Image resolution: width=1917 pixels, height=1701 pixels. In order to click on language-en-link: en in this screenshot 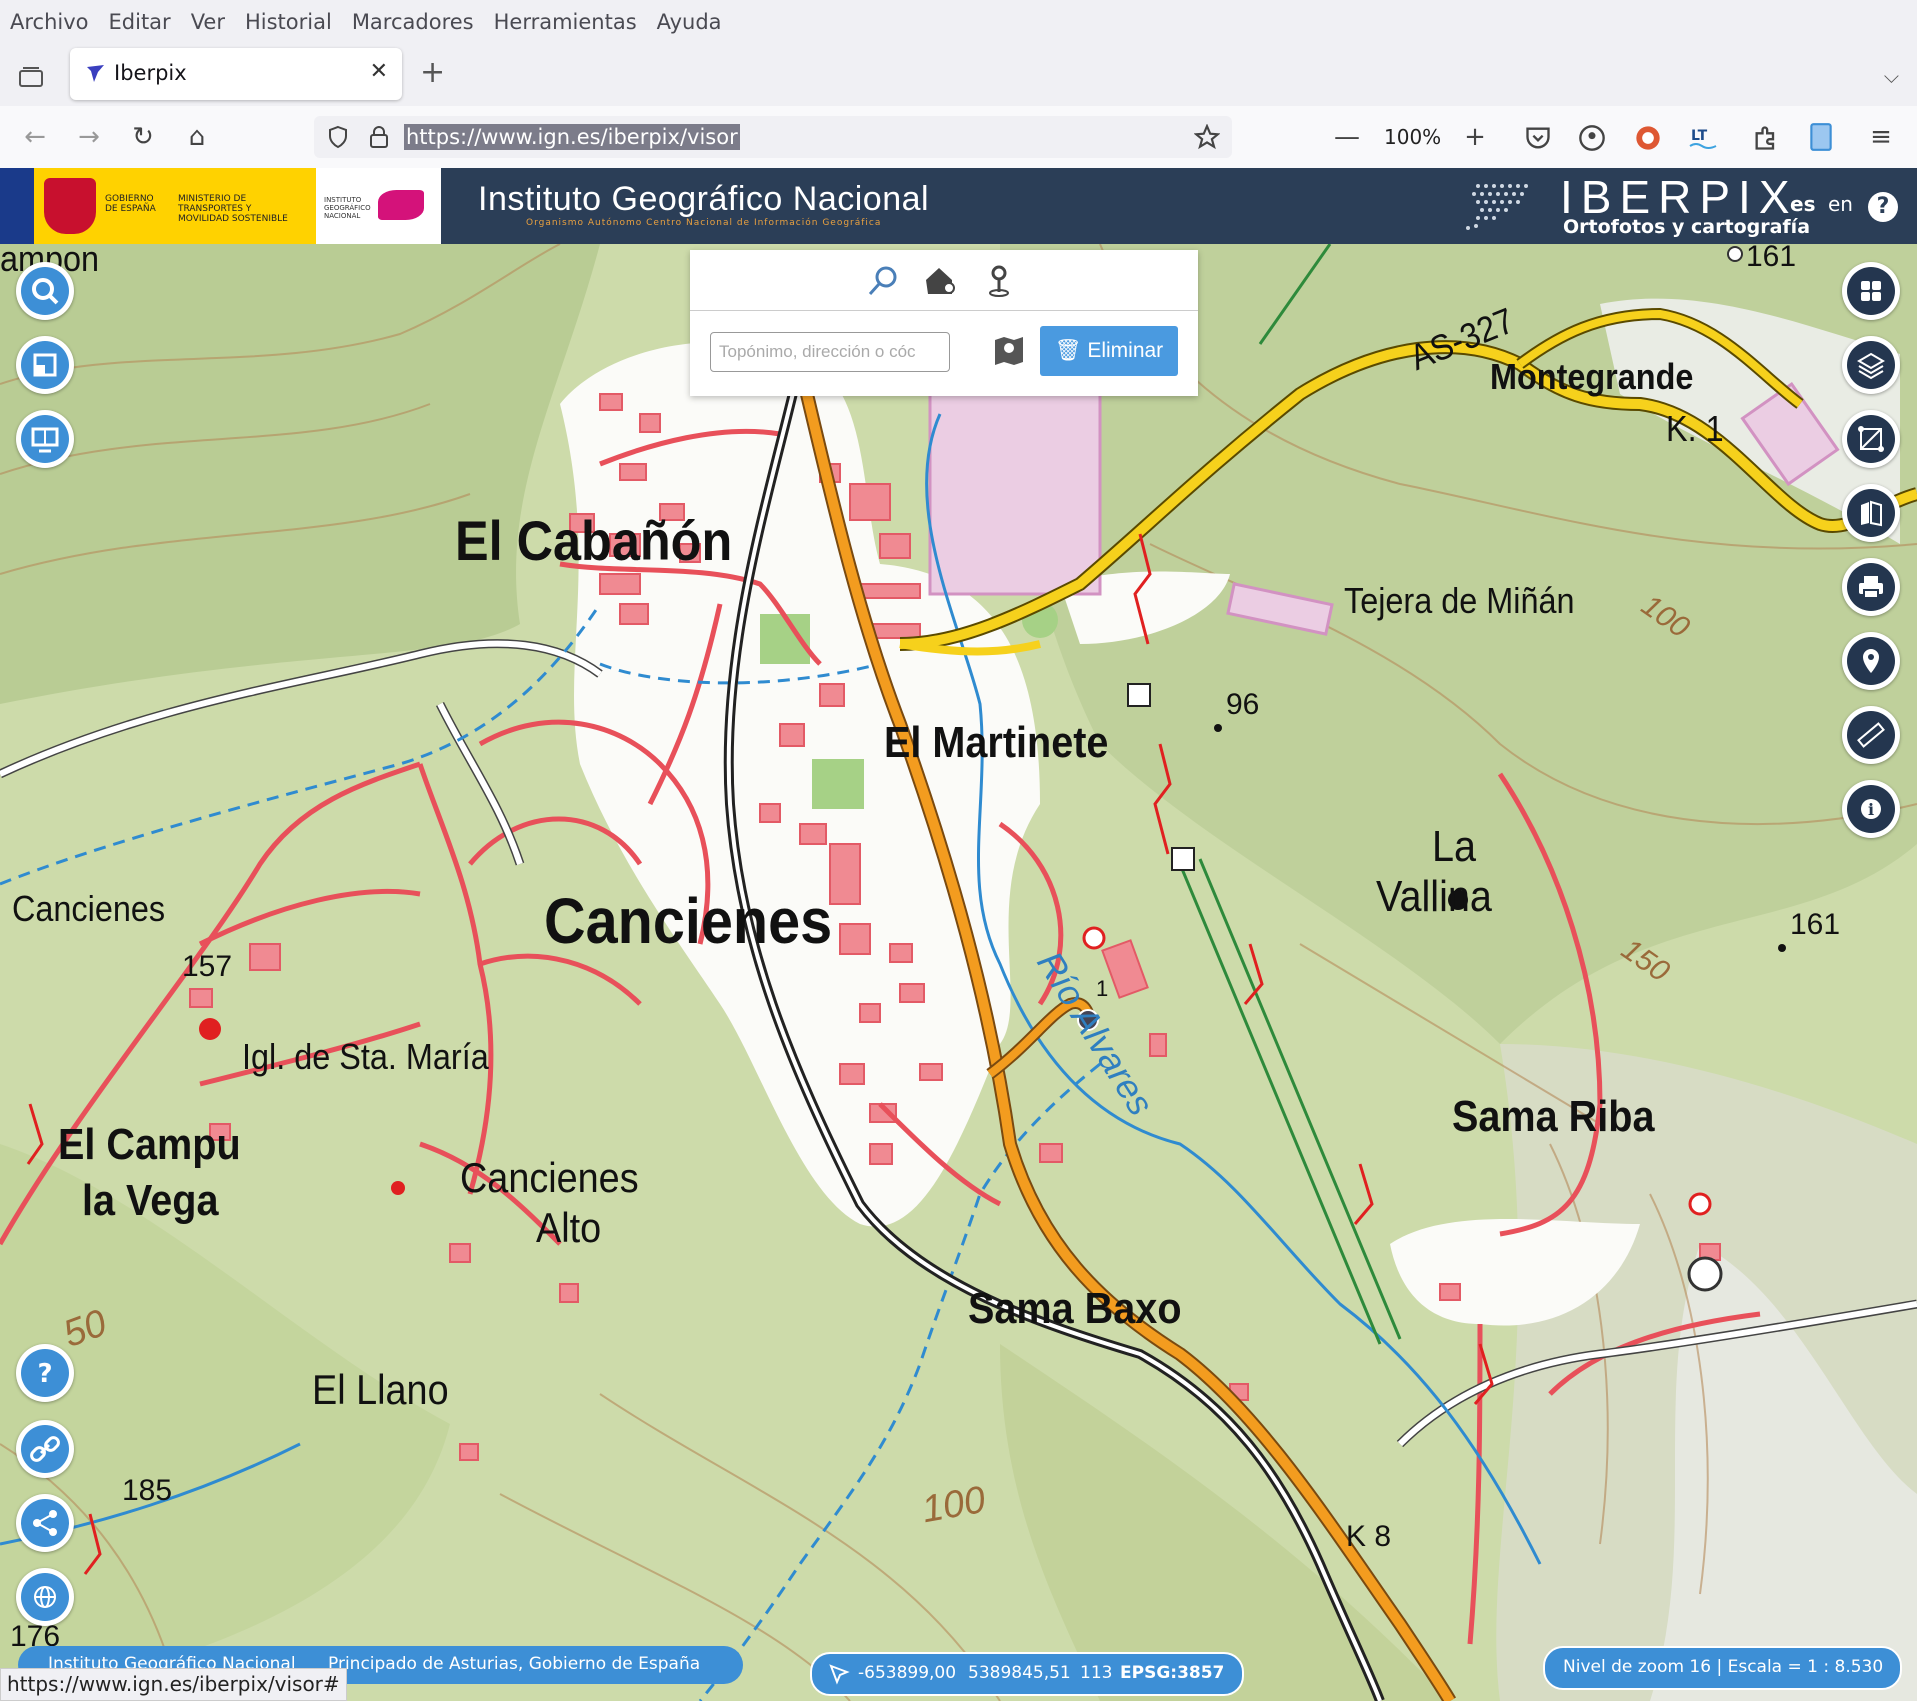, I will do `click(1840, 204)`.